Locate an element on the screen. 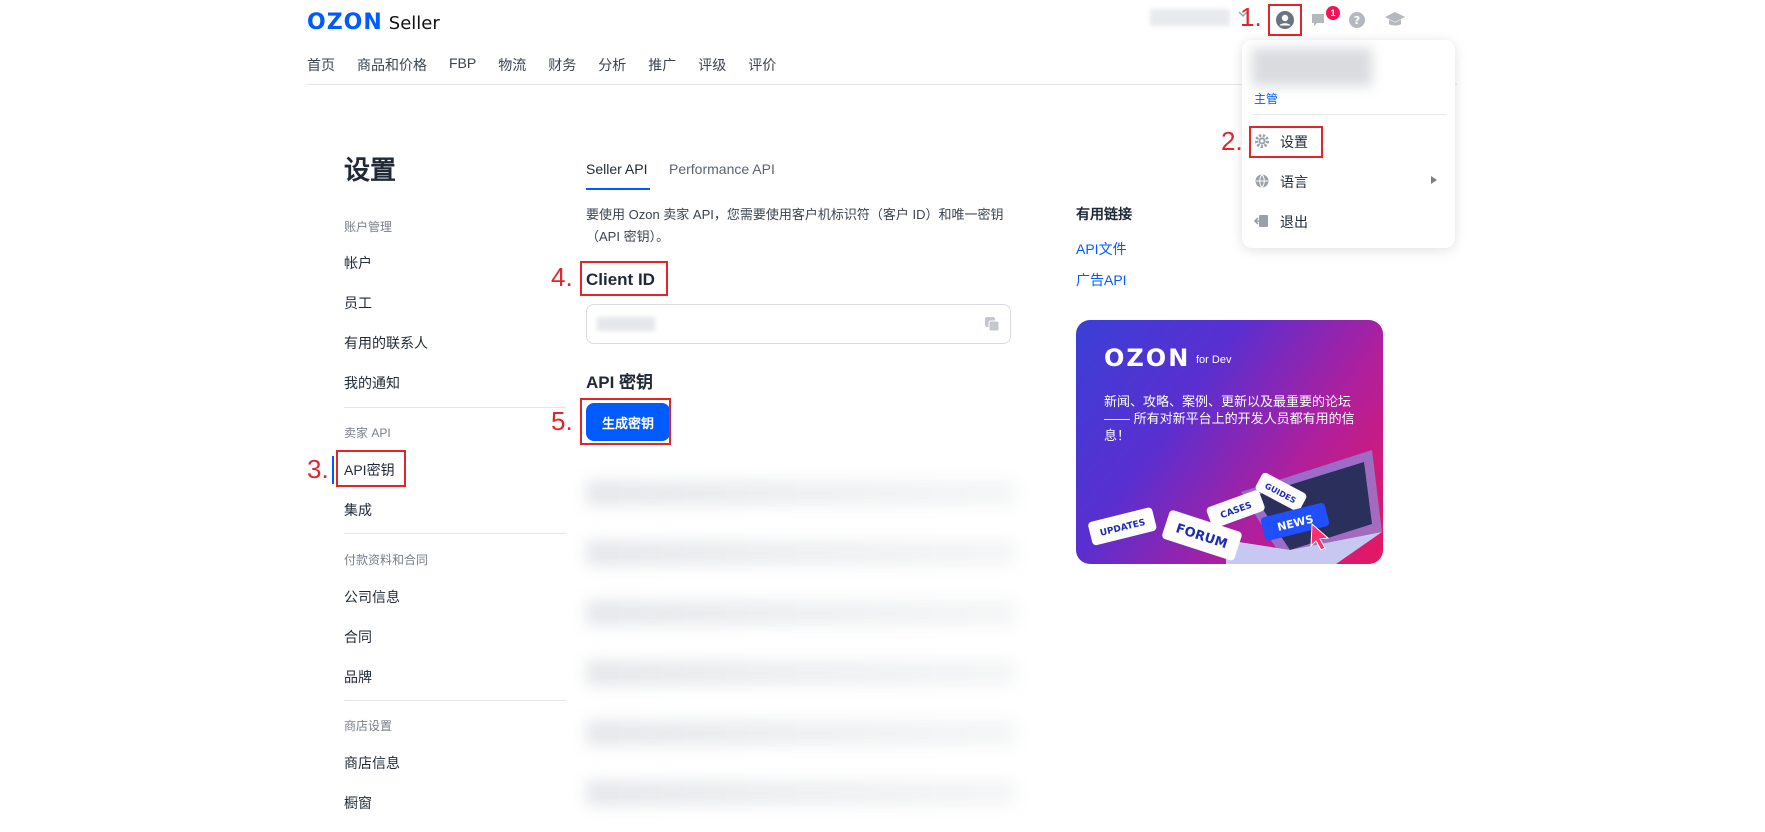 This screenshot has height=832, width=1765. menu-item-logout: 退出 is located at coordinates (1280, 222).